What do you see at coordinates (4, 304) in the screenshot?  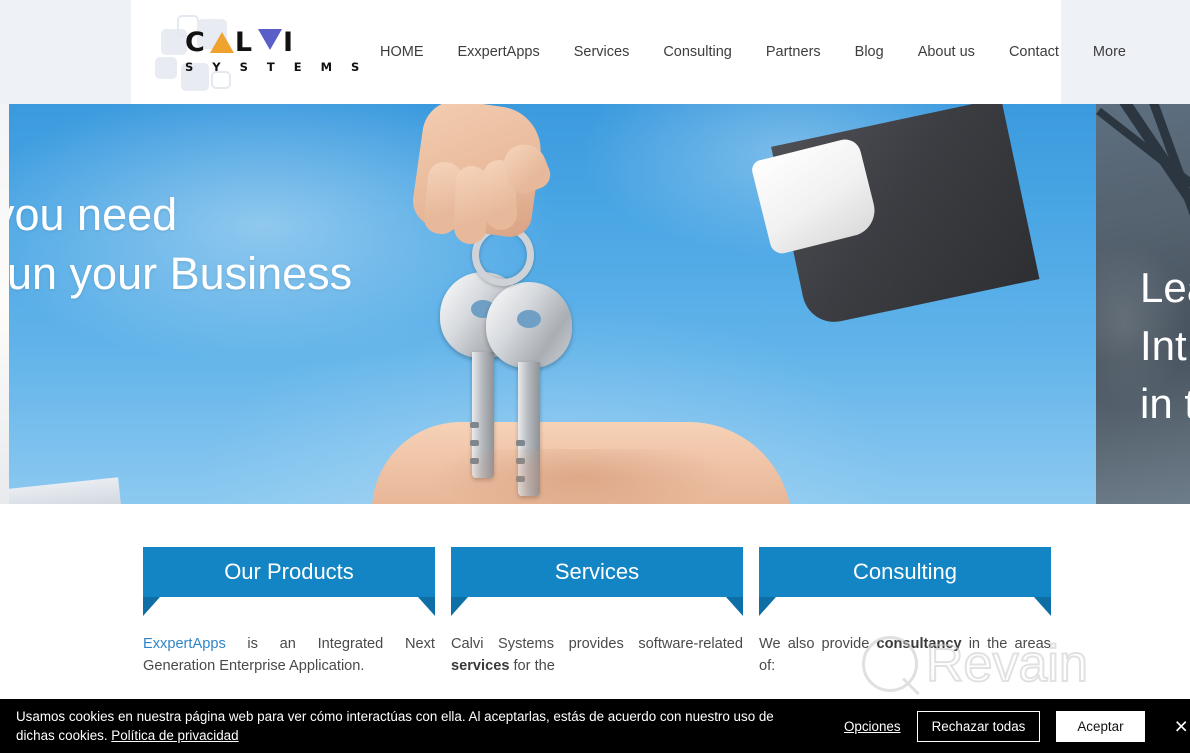 I see `slide-left-edge-strip` at bounding box center [4, 304].